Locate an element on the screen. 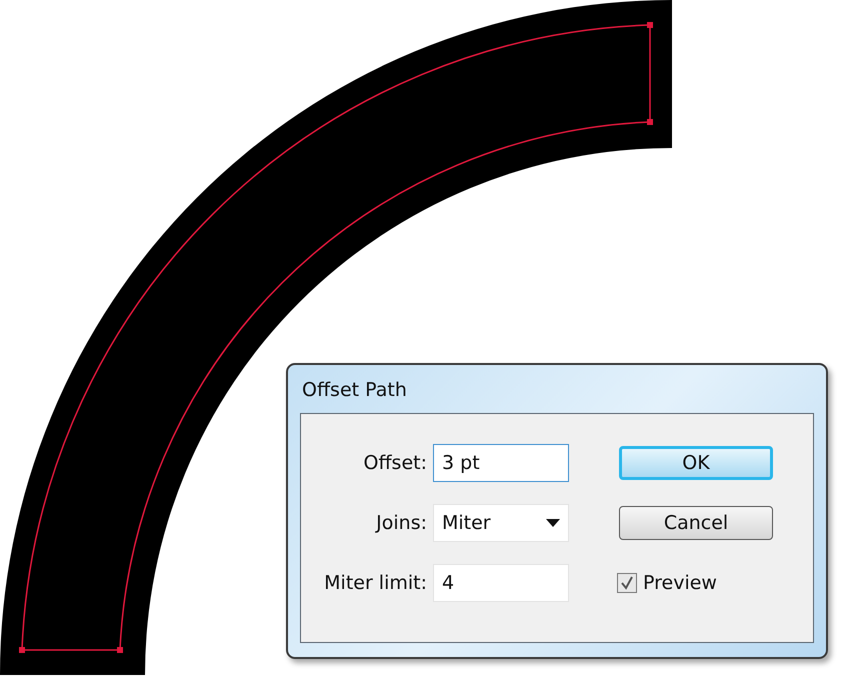 The image size is (864, 696). input-field: 4 is located at coordinates (501, 583).